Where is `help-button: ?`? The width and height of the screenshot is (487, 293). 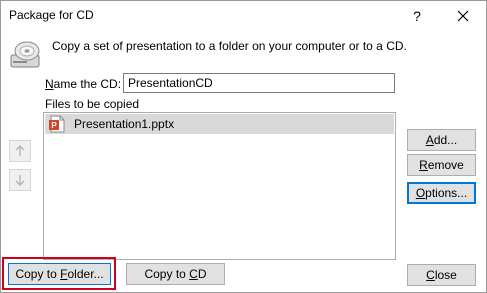
help-button: ? is located at coordinates (417, 16).